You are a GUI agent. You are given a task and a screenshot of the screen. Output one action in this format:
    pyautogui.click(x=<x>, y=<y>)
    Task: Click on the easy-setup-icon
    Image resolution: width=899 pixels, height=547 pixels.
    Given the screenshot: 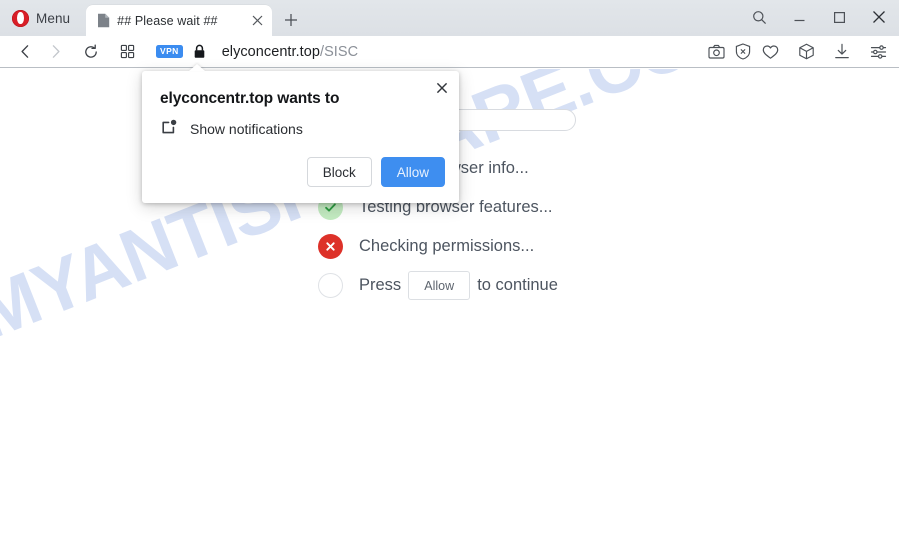 What is the action you would take?
    pyautogui.click(x=878, y=52)
    